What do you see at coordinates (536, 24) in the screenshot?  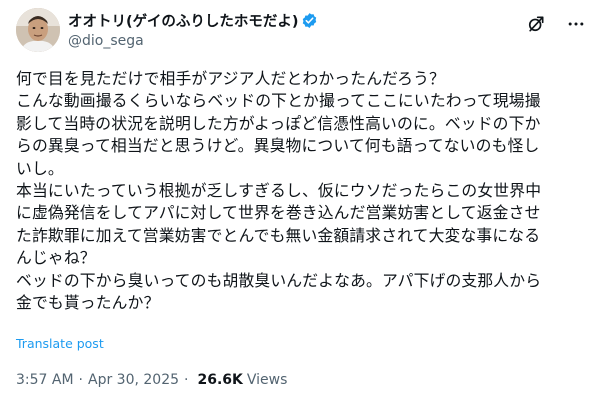 I see `grok-icon` at bounding box center [536, 24].